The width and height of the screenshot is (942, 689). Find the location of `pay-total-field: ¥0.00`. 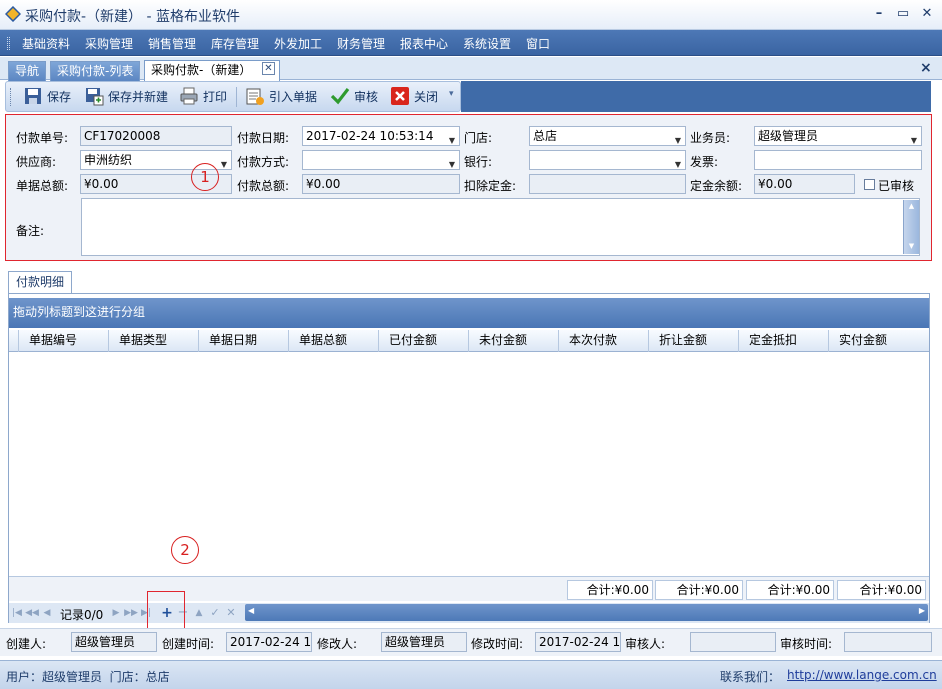

pay-total-field: ¥0.00 is located at coordinates (381, 184).